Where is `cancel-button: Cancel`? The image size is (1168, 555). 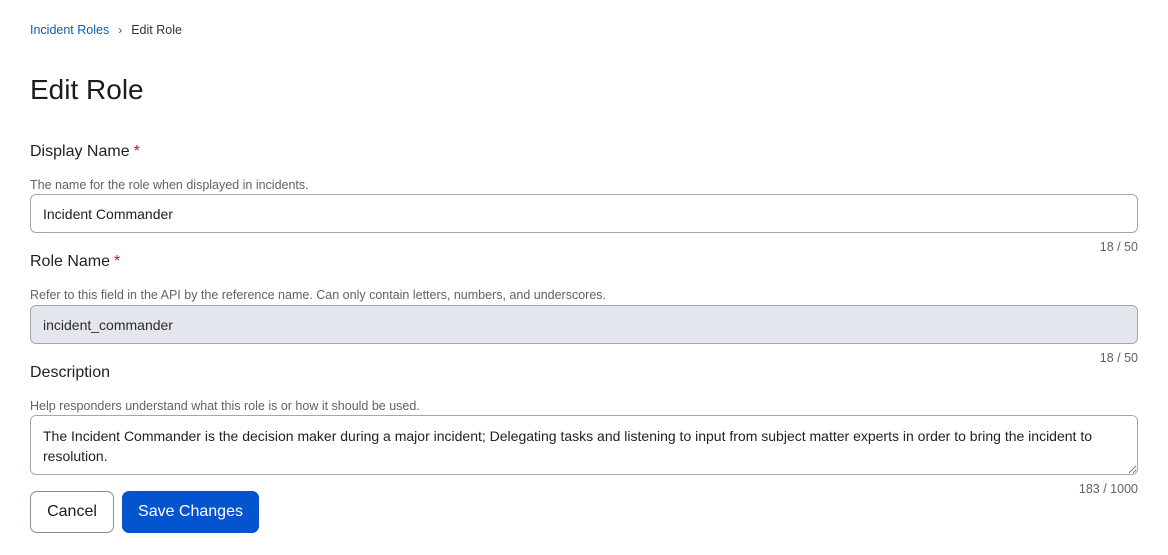 cancel-button: Cancel is located at coordinates (72, 512).